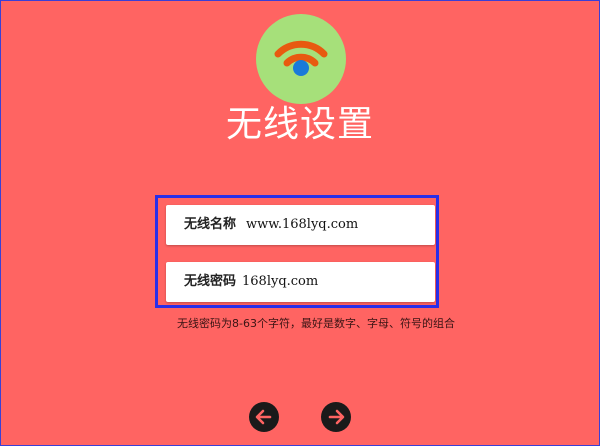 This screenshot has width=600, height=446. I want to click on arrow-left-icon, so click(263, 417).